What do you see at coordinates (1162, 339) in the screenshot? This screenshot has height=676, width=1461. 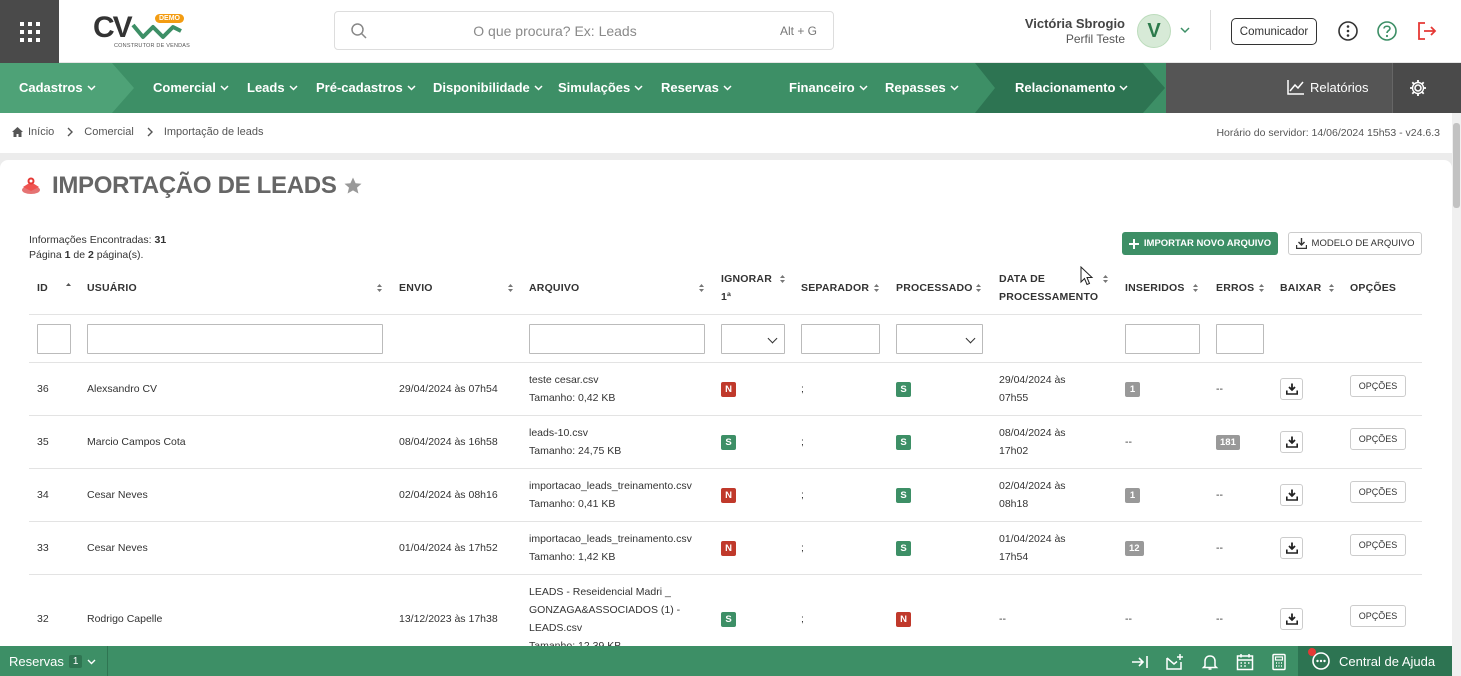 I see `filter-inseridos-input` at bounding box center [1162, 339].